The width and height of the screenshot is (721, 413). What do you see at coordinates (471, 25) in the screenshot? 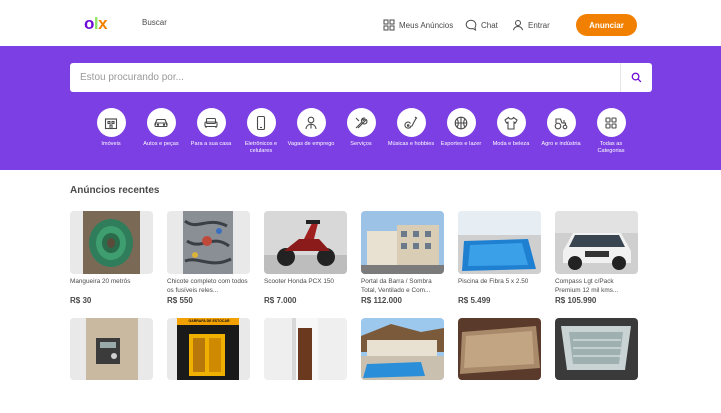
I see `chat-bubble-icon` at bounding box center [471, 25].